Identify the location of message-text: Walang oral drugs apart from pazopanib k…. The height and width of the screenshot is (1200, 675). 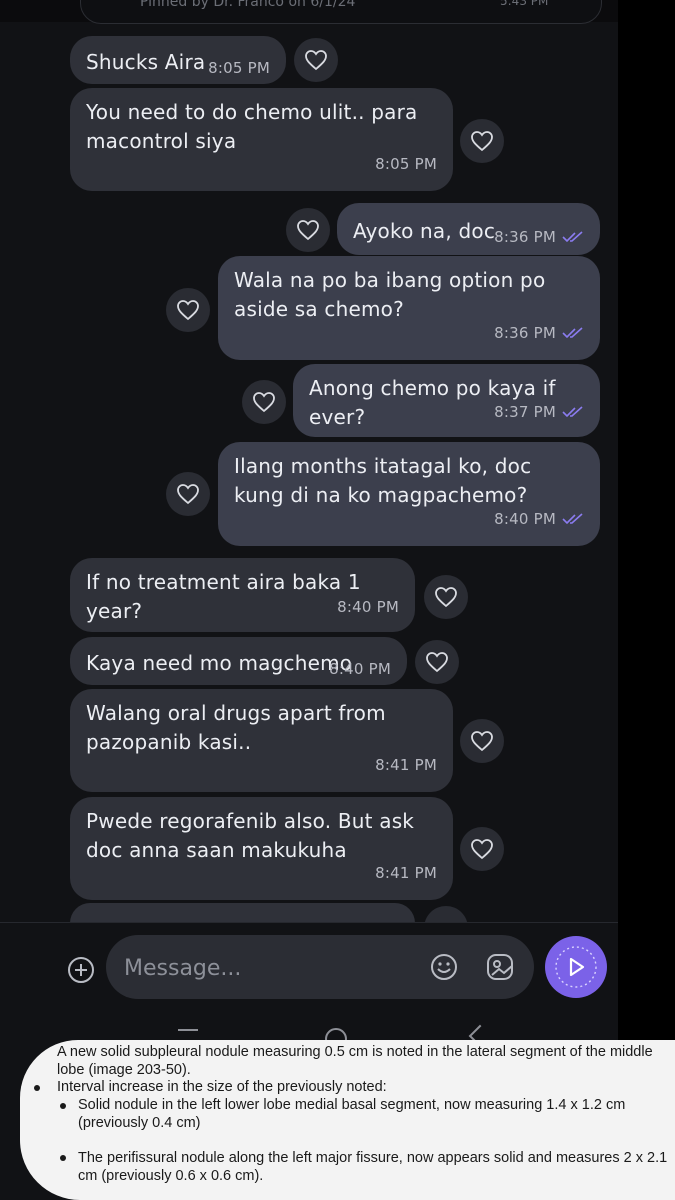
(239, 727).